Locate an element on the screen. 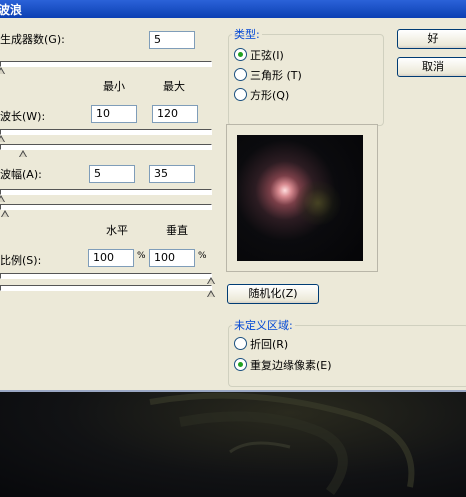 The image size is (466, 497). generators-slider-thumb is located at coordinates (2, 70).